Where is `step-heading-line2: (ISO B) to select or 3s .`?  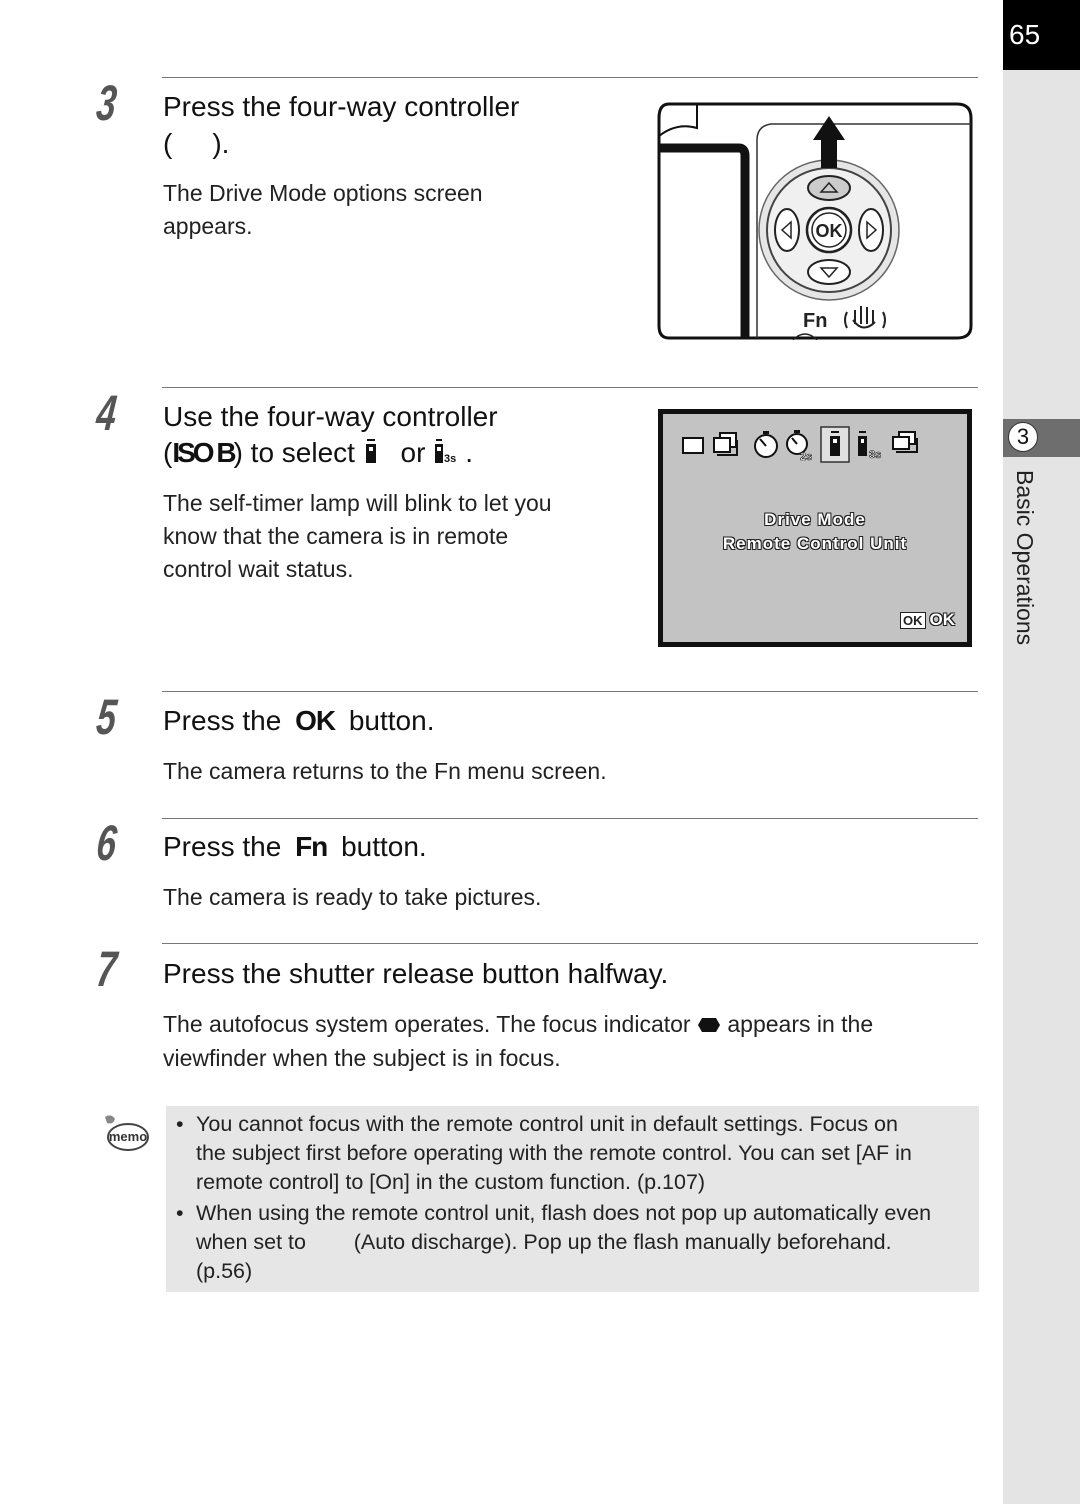
step-heading-line2: (ISO B) to select or 3s . is located at coordinates (318, 454).